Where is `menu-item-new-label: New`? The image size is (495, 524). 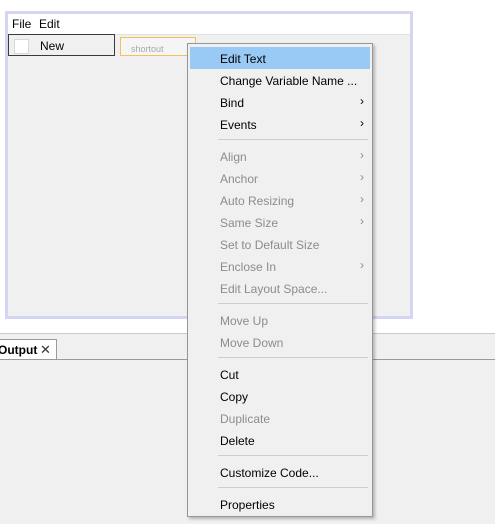
menu-item-new-label: New is located at coordinates (52, 46).